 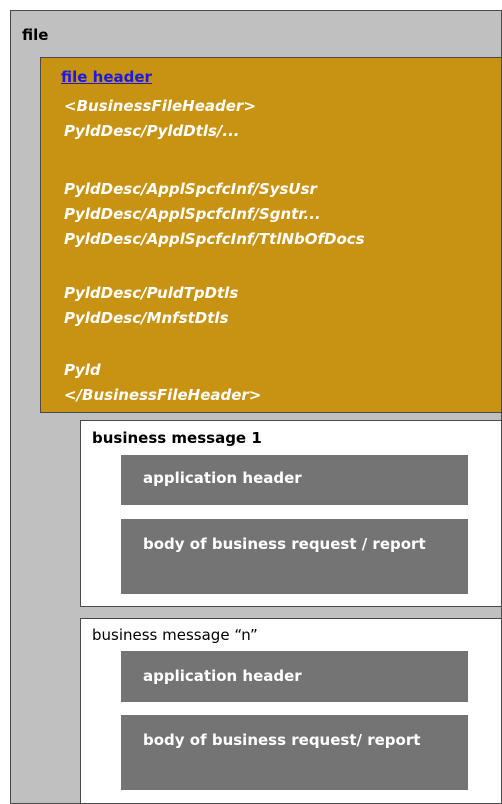 I want to click on header-line-mnfst-dtls: PyldDesc/MnfstDtls, so click(x=146, y=318).